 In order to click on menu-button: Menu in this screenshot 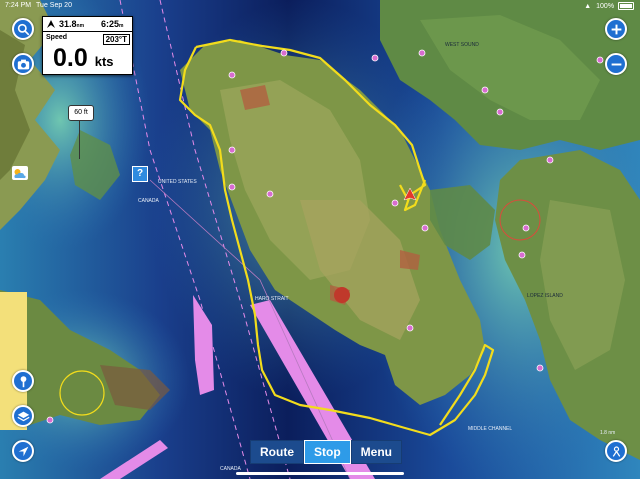, I will do `click(376, 452)`.